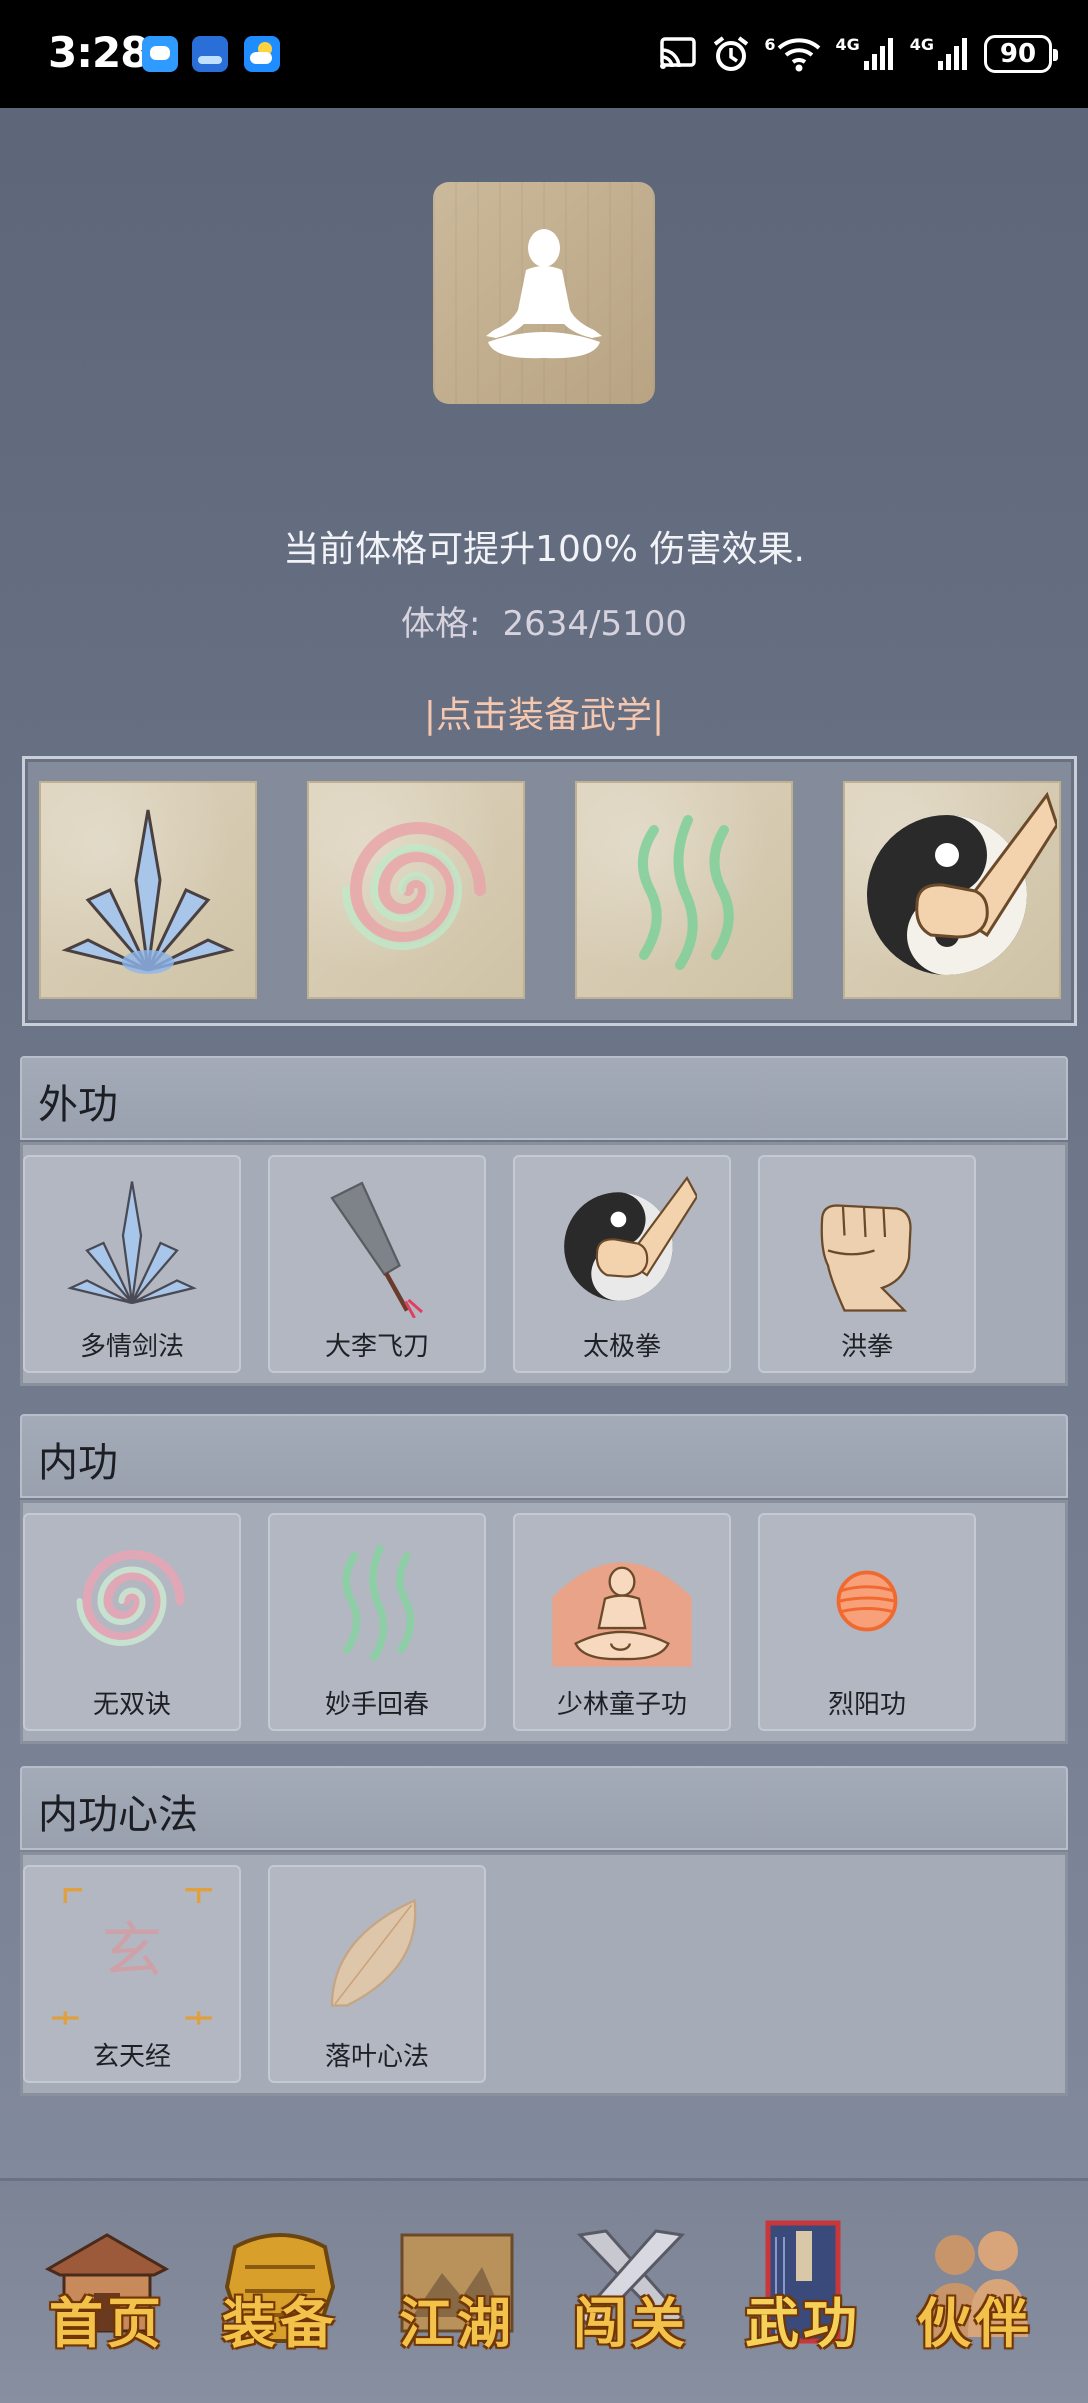 This screenshot has width=1088, height=2403. What do you see at coordinates (377, 1243) in the screenshot?
I see `flying-knife-icon` at bounding box center [377, 1243].